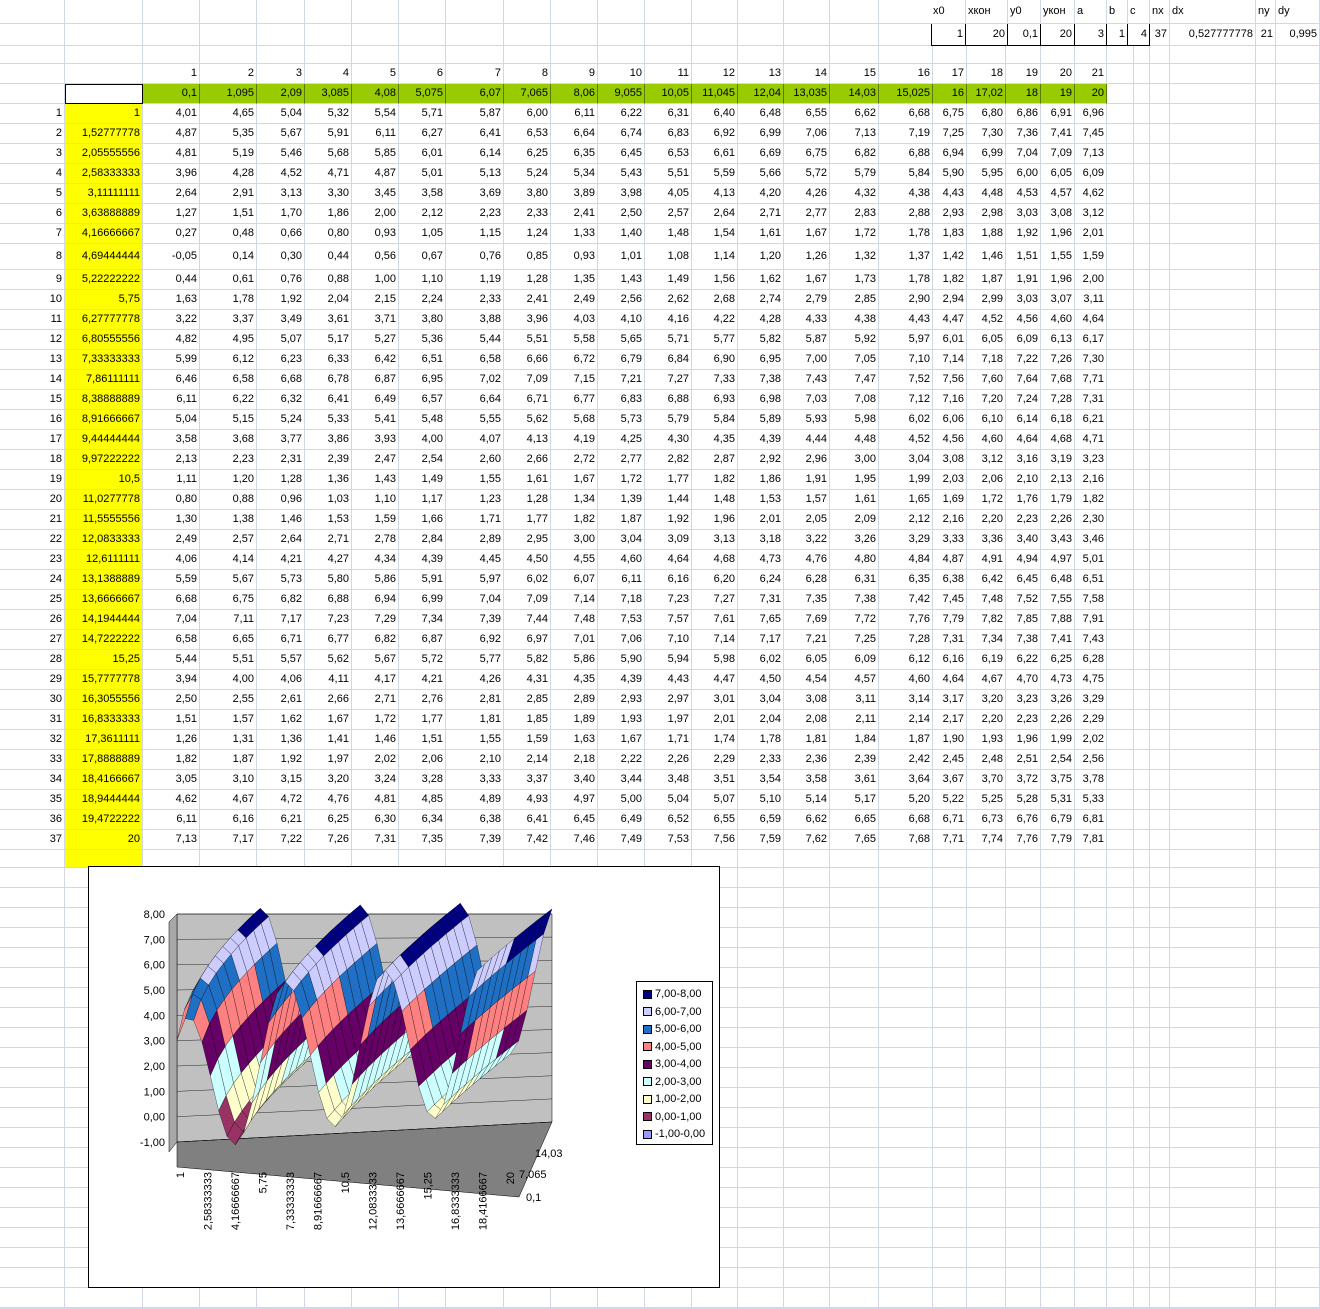 The image size is (1320, 1309). I want to click on z-value: 4,60, so click(986, 440).